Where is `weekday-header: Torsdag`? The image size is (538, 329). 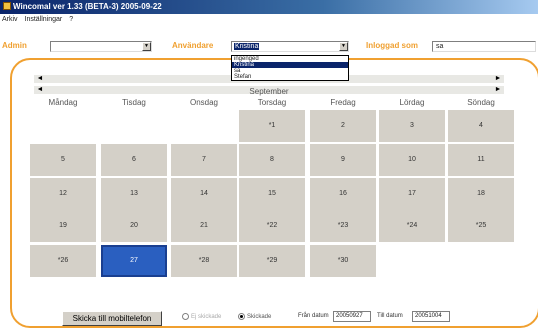
weekday-header: Torsdag is located at coordinates (272, 102).